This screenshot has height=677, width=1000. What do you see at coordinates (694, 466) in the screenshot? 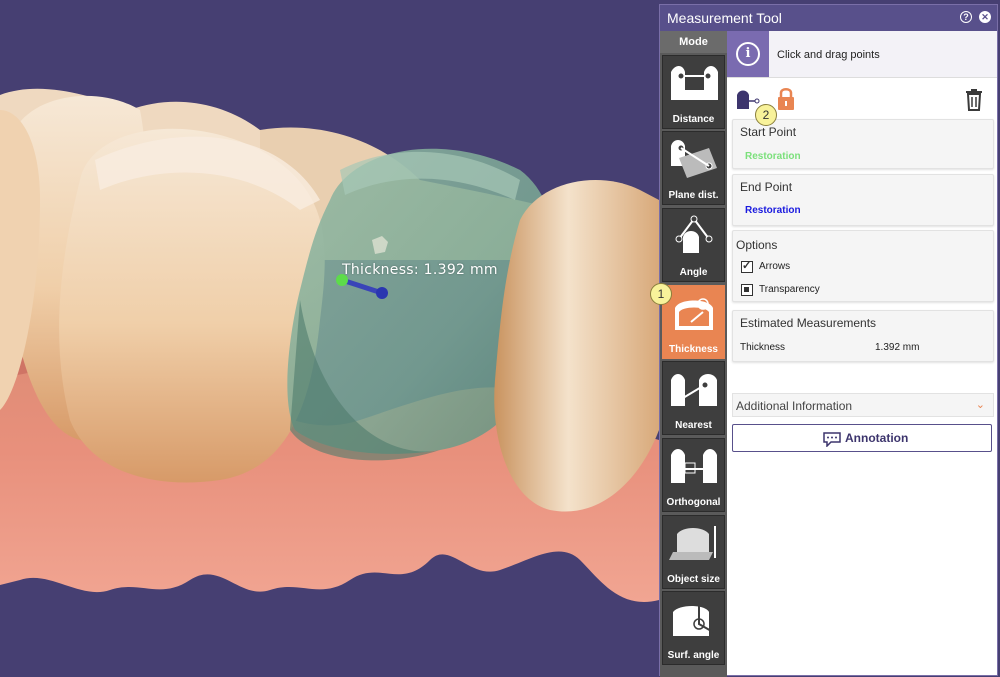
I see `orthogonal-icon` at bounding box center [694, 466].